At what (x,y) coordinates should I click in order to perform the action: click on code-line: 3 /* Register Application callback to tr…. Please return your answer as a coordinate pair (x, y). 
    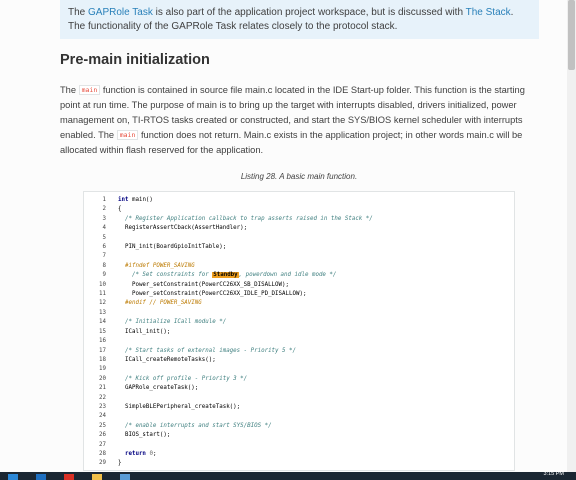
    Looking at the image, I should click on (232, 219).